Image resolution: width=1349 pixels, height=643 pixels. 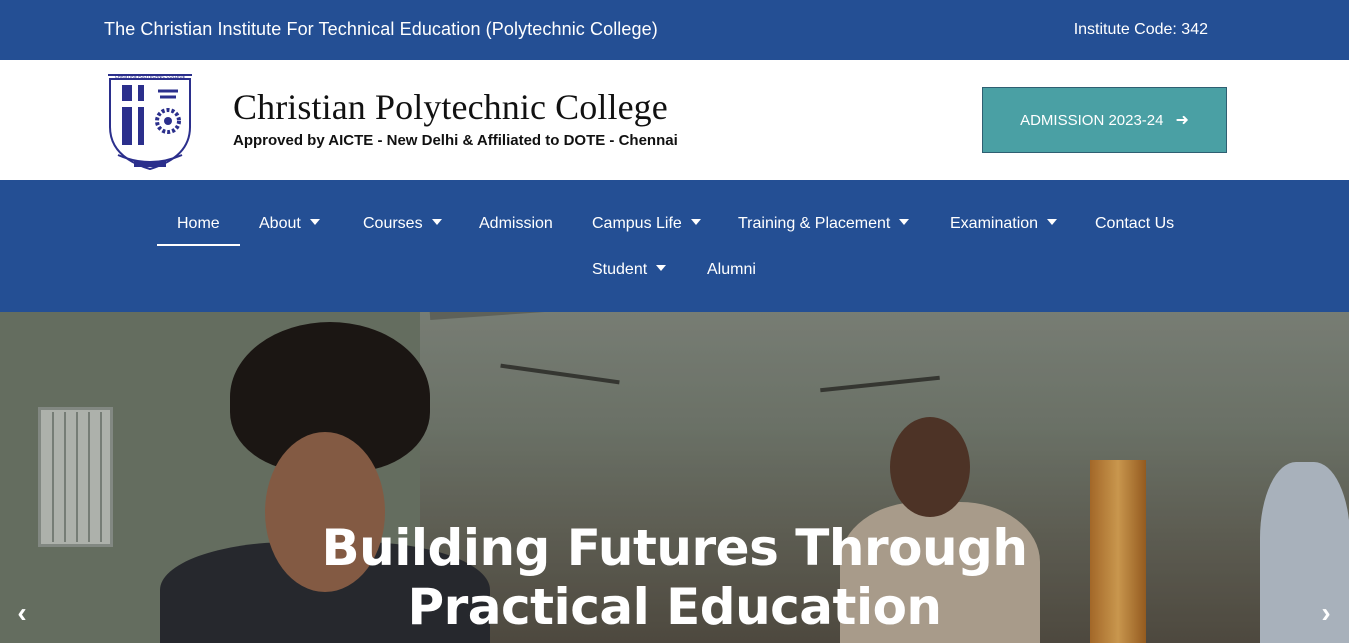 I want to click on nav-item-contact-us: Contact Us, so click(x=1134, y=224).